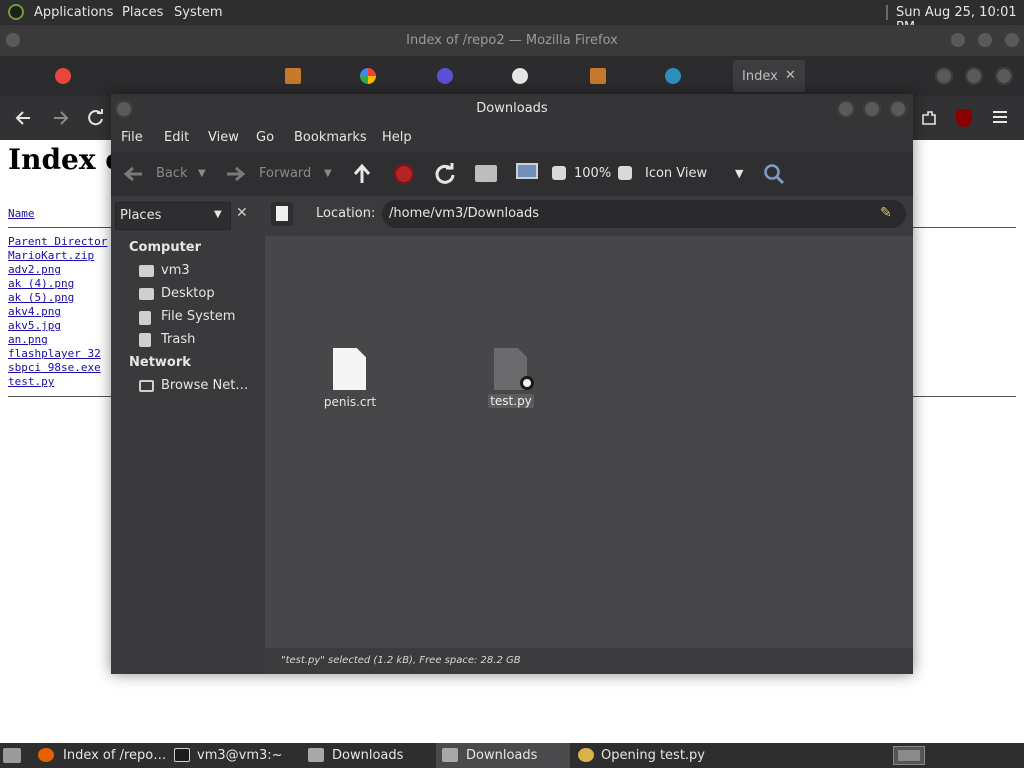 Image resolution: width=1024 pixels, height=768 pixels. I want to click on up-arrow-icon, so click(362, 174).